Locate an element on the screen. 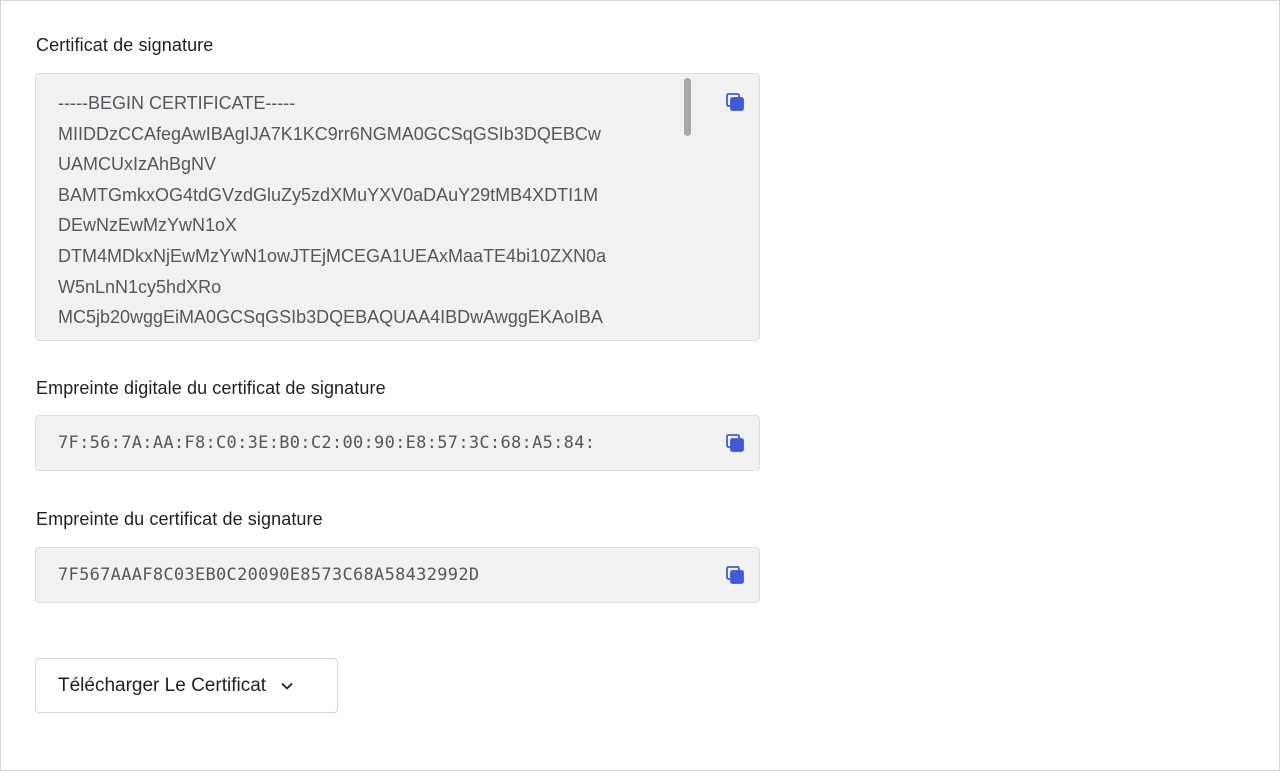  certificate-label: Certificat de signature is located at coordinates (125, 45).